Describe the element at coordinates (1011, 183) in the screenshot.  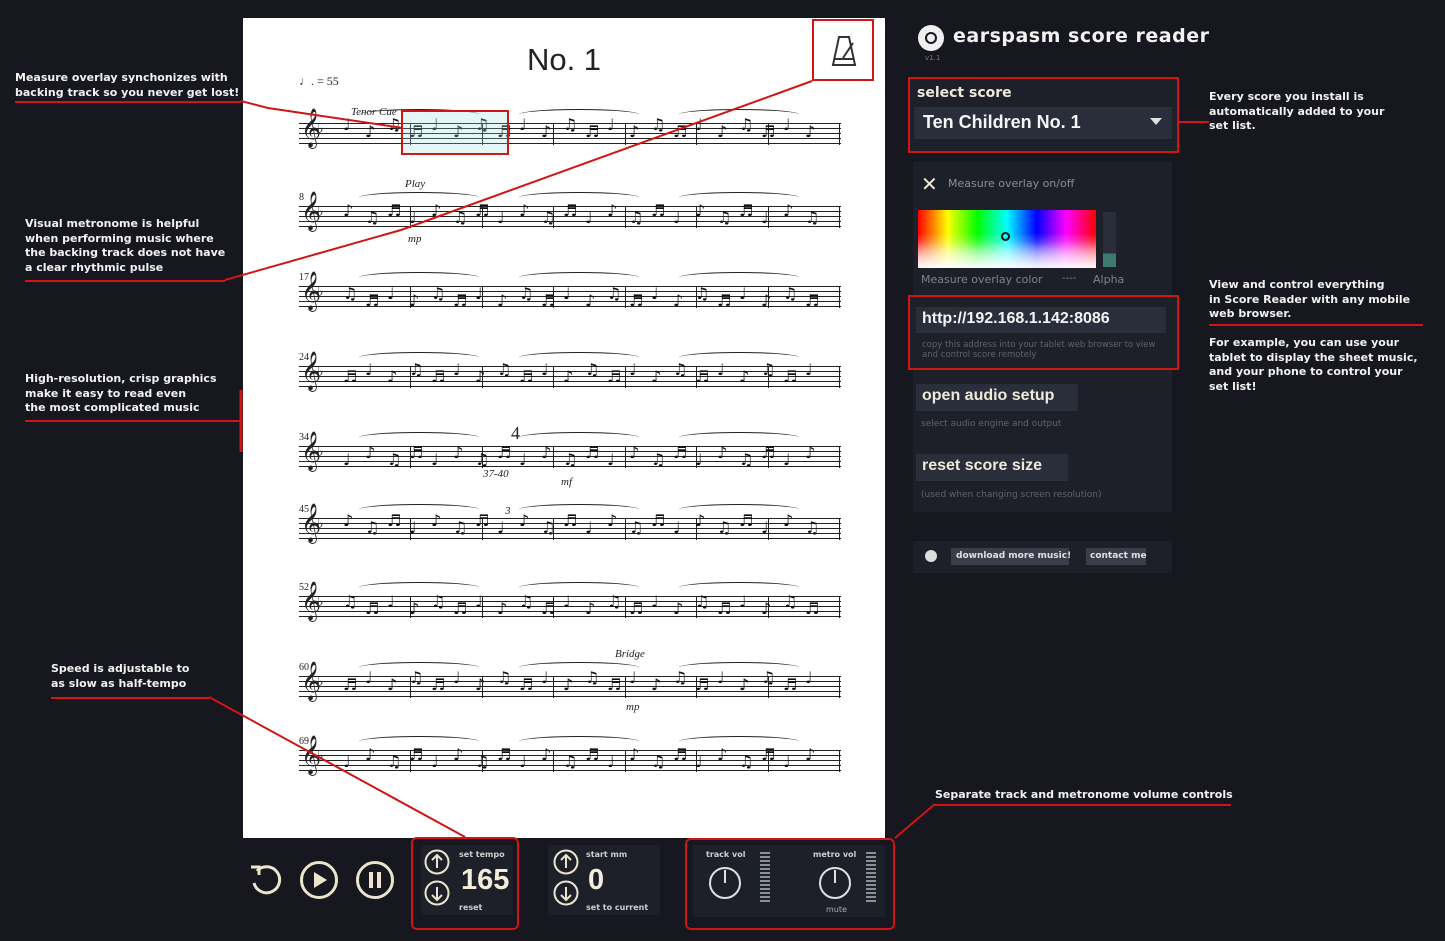
I see `measure-overlay-toggle-label: Measure overlay on/off` at that location.